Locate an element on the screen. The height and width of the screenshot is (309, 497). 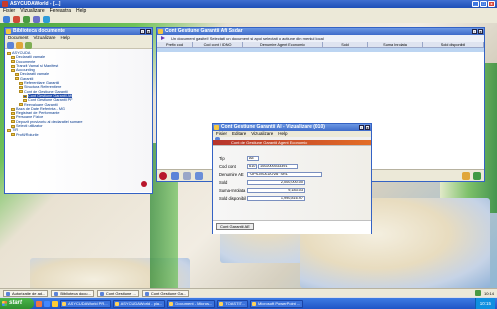
window-titlebar: Biblioteca documente ▫ x is located at coordinates (78, 31).